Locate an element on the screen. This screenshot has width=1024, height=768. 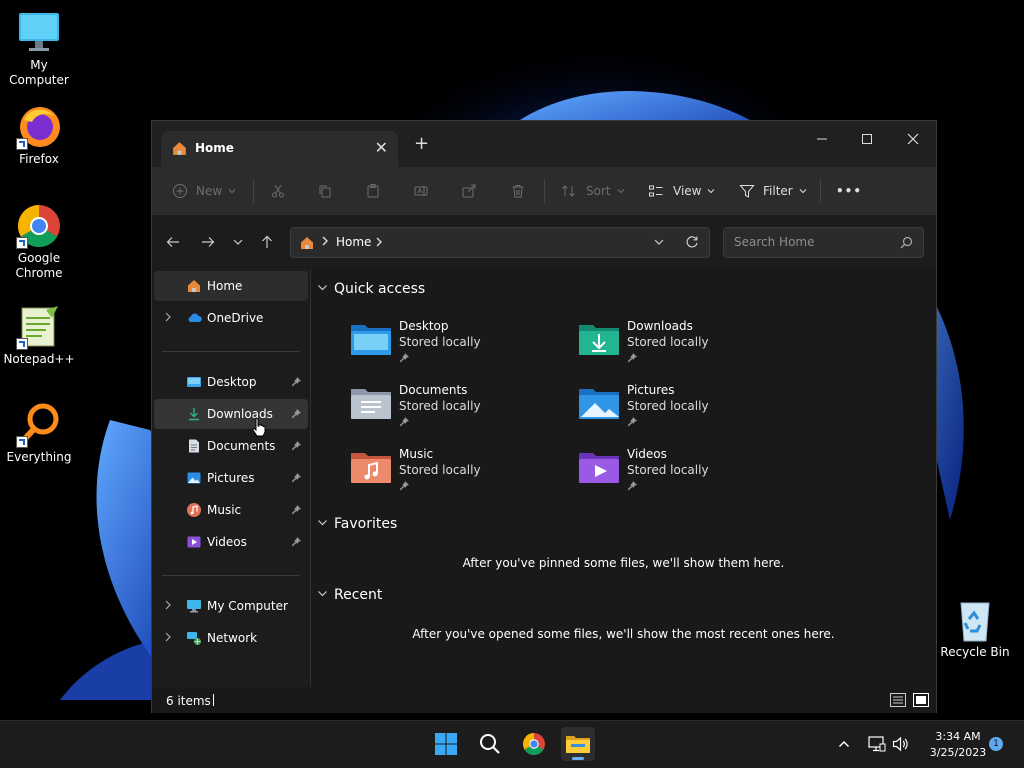
nav-item-downloads: Downloads is located at coordinates (231, 414).